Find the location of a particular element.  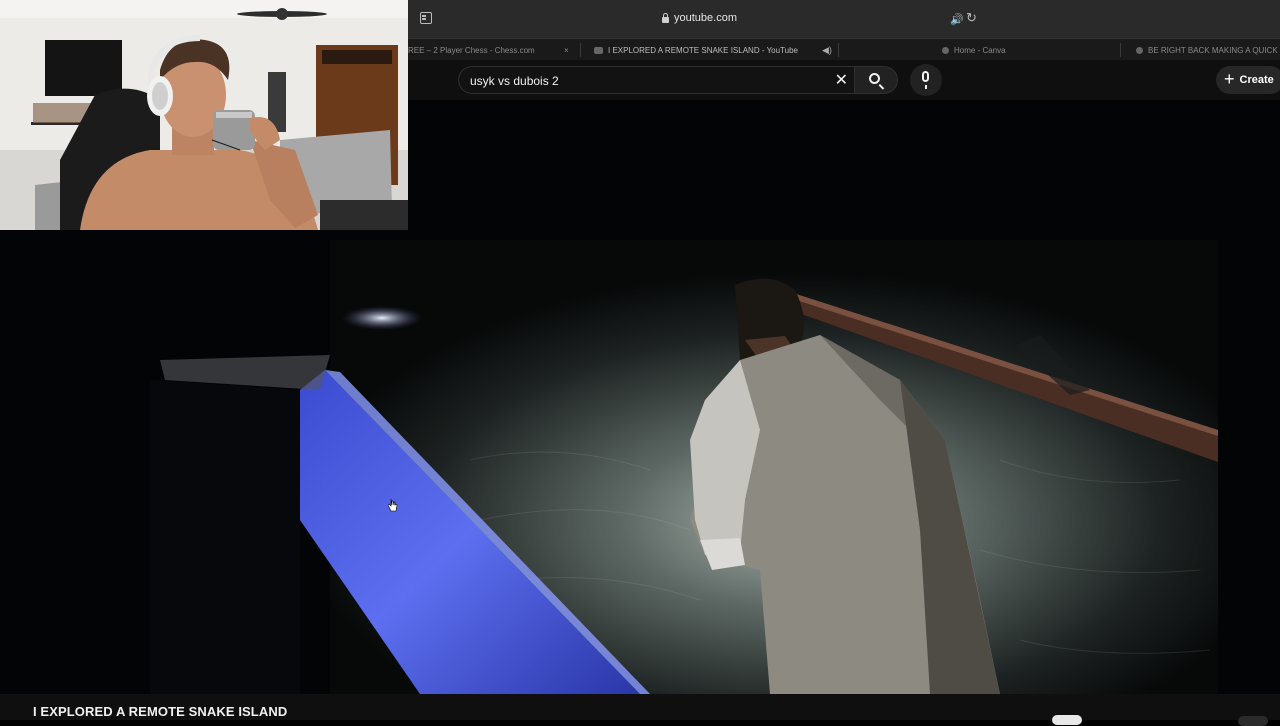

tab-be-right-back: BE RIGHT BACK MAKING A QUICK is located at coordinates (1208, 50).